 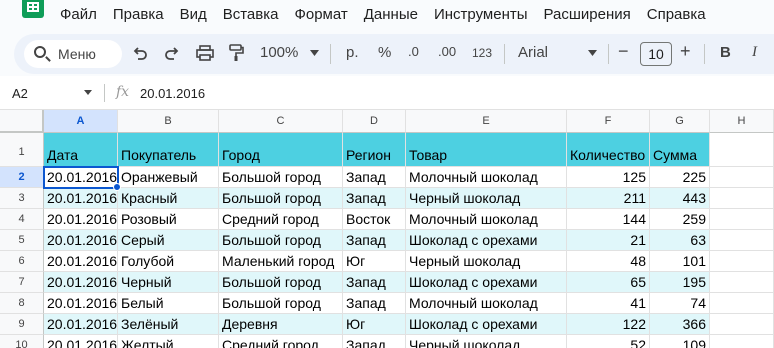 I want to click on table-cell: 48, so click(x=608, y=261).